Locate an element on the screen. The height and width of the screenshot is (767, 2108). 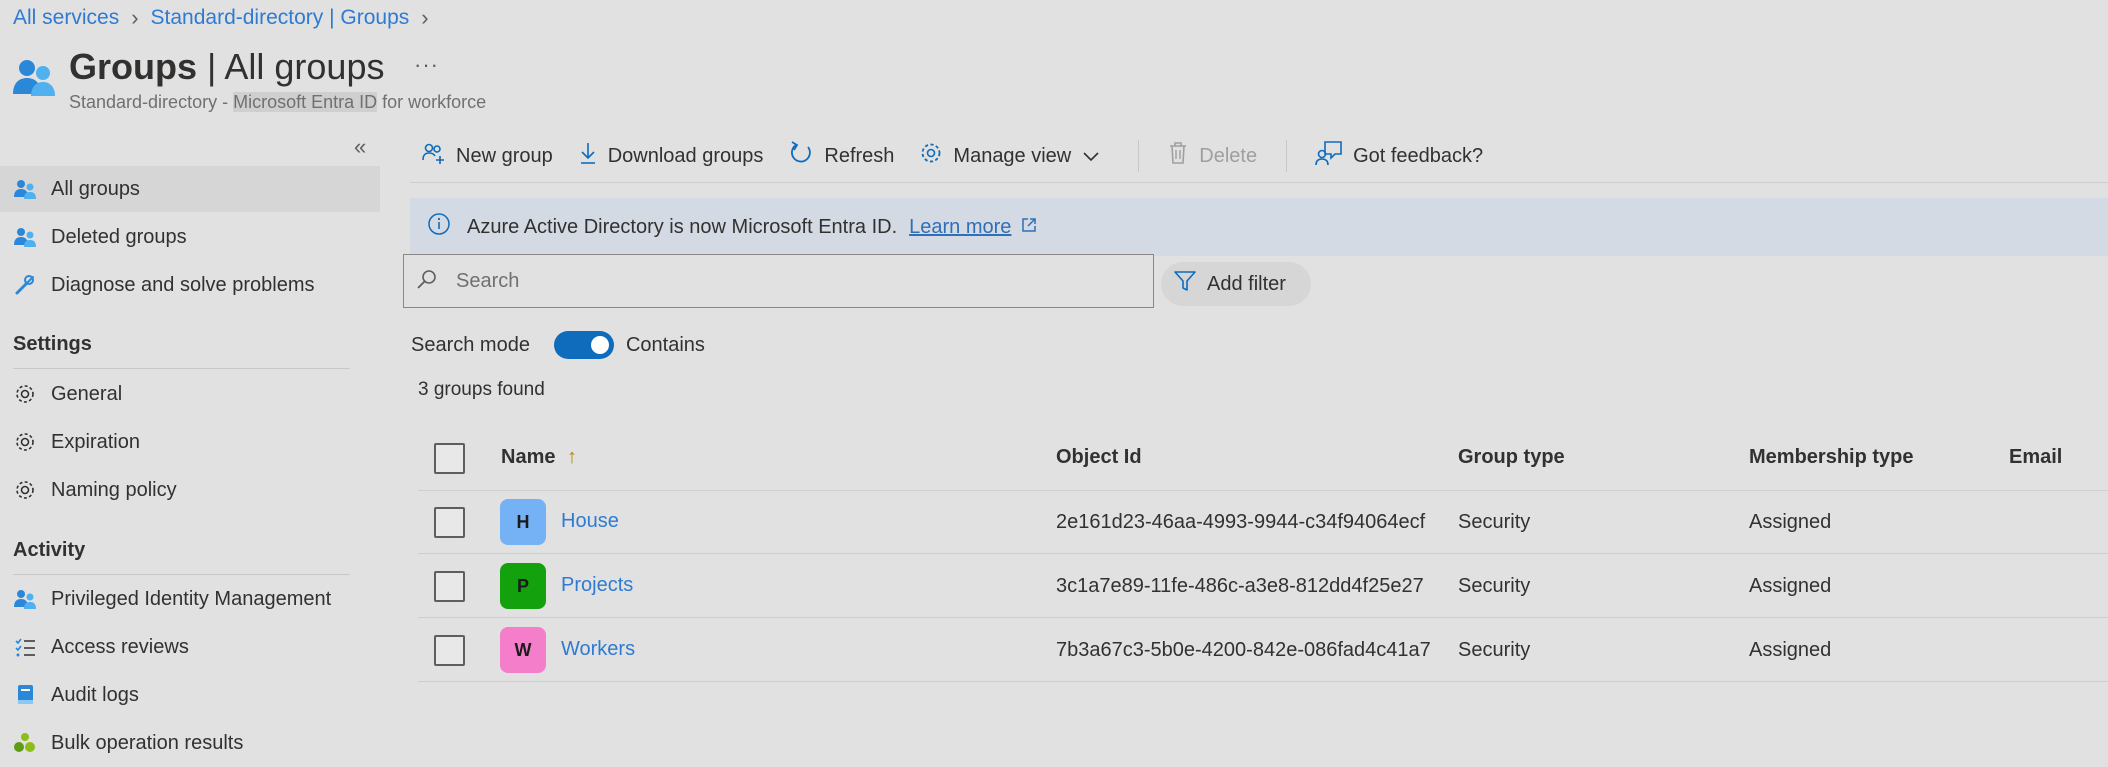
search-icon is located at coordinates (427, 281).